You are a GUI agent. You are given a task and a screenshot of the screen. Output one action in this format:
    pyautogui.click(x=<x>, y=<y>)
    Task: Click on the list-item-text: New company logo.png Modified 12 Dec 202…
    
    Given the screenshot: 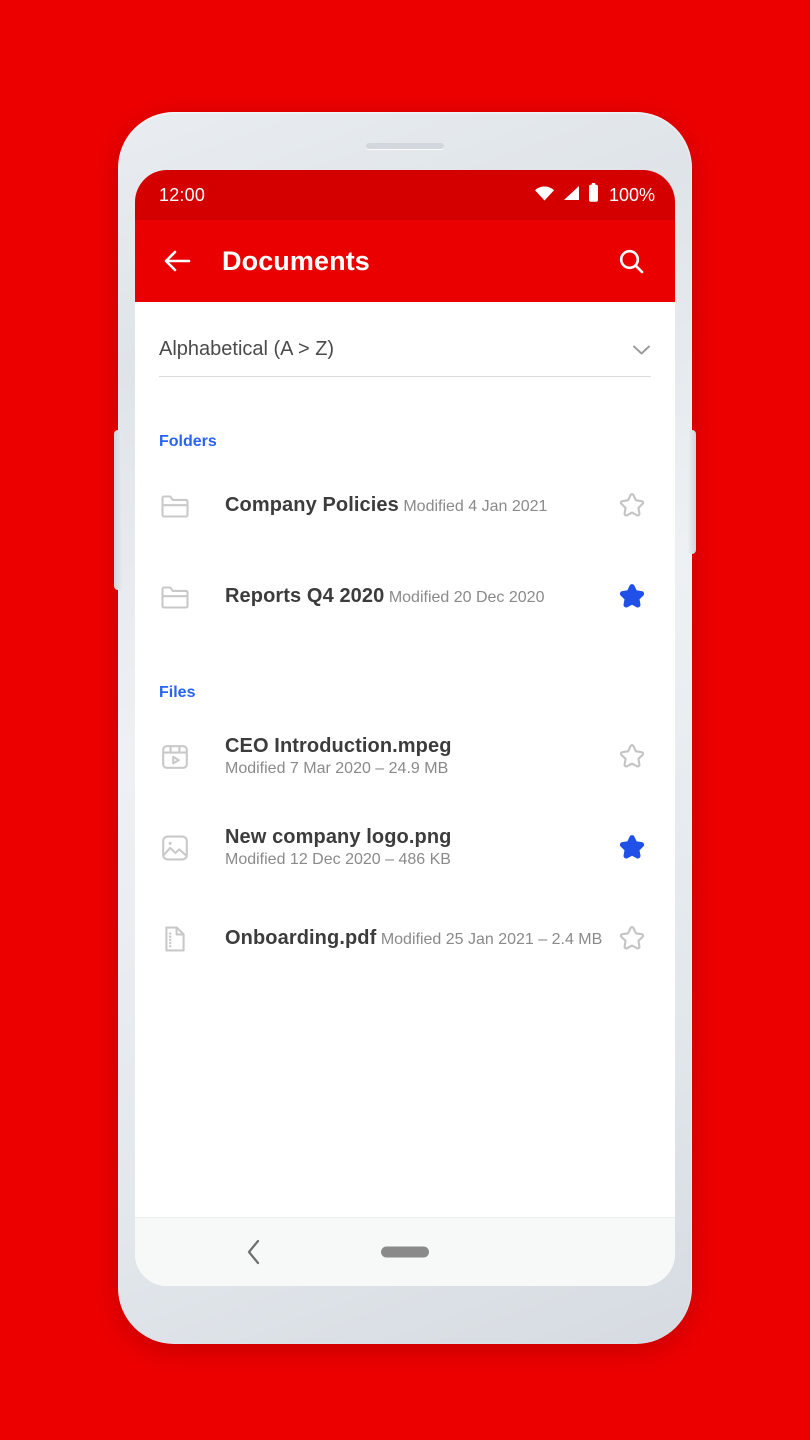 What is the action you would take?
    pyautogui.click(x=418, y=847)
    